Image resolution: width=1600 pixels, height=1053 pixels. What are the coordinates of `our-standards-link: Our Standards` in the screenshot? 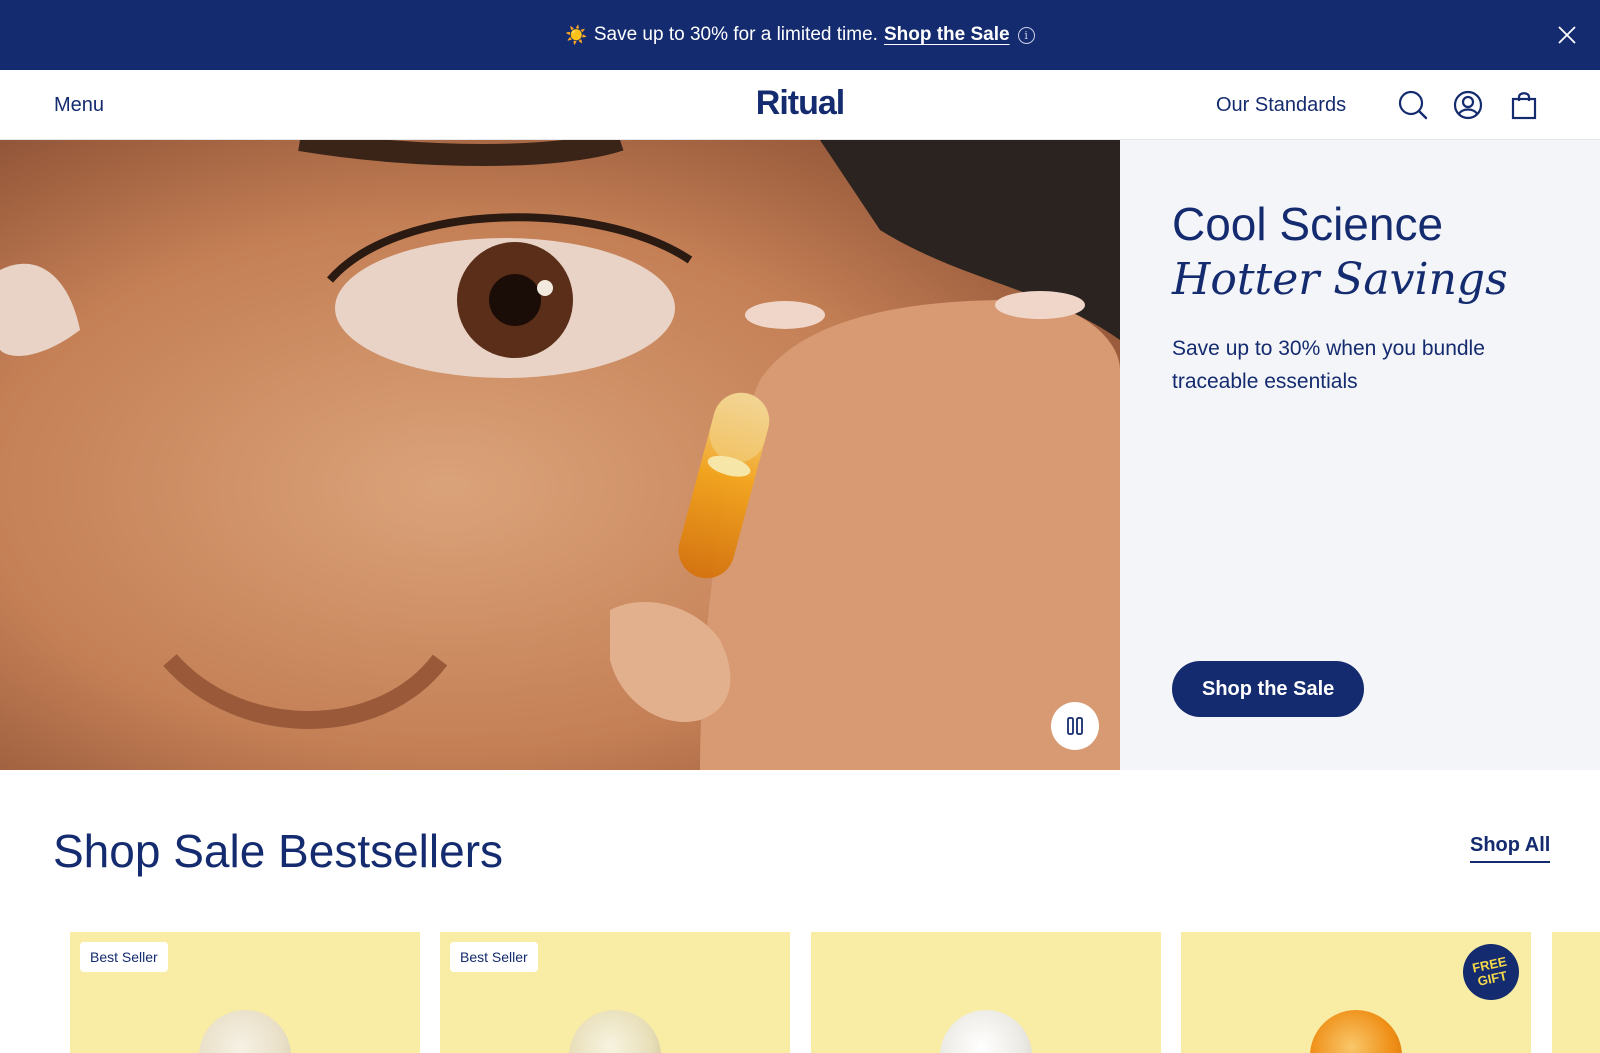 It's located at (1281, 105).